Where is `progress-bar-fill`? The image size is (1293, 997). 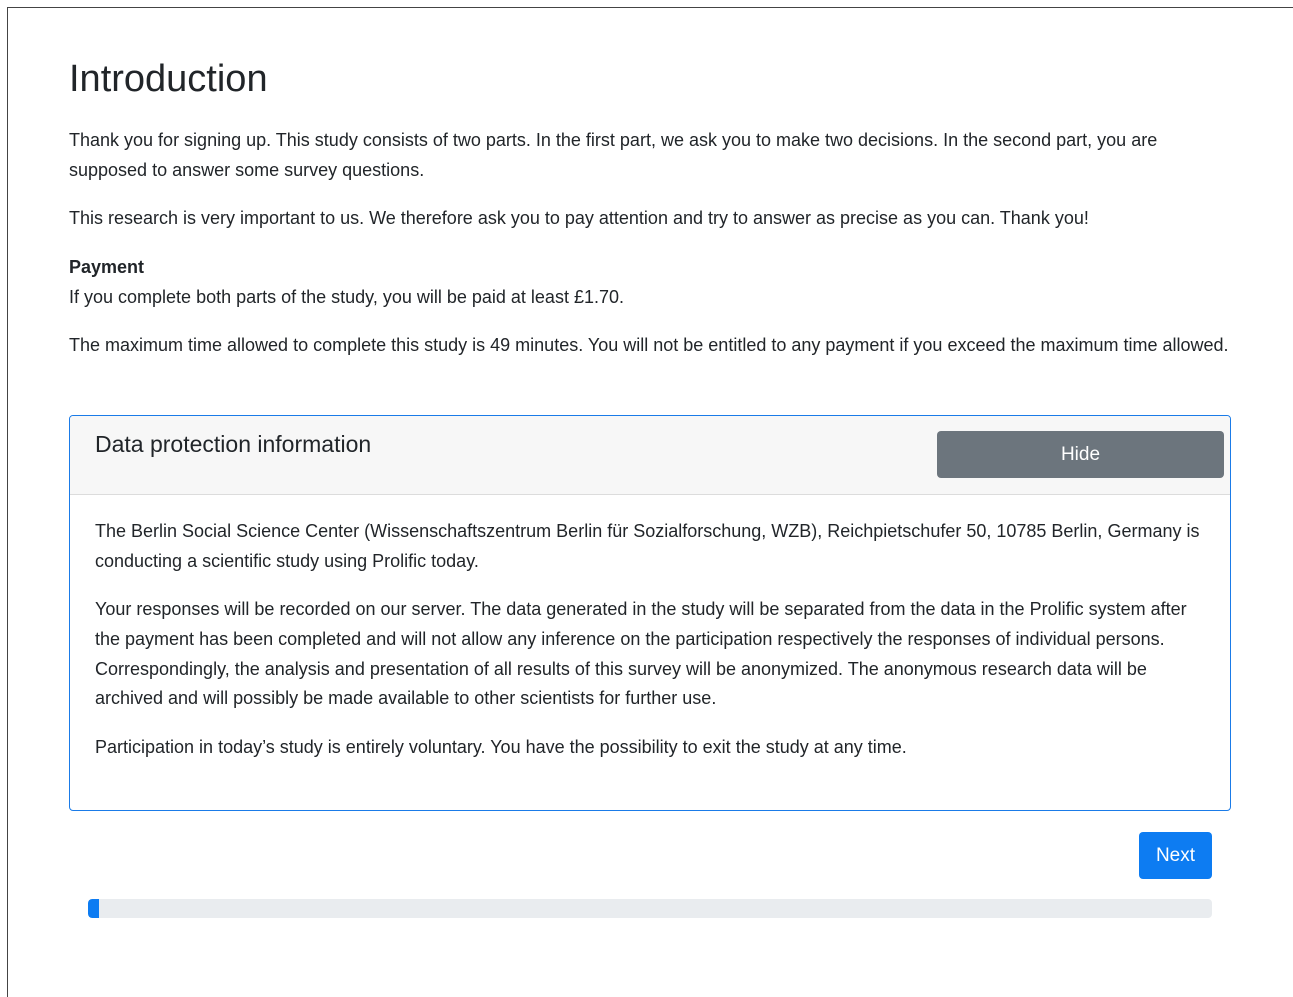 progress-bar-fill is located at coordinates (94, 908).